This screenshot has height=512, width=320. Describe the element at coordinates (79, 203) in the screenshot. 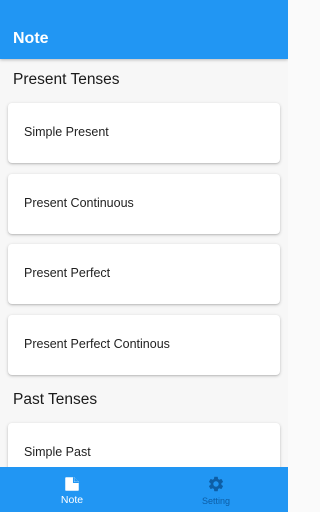

I see `card-label: Present Continuous` at that location.